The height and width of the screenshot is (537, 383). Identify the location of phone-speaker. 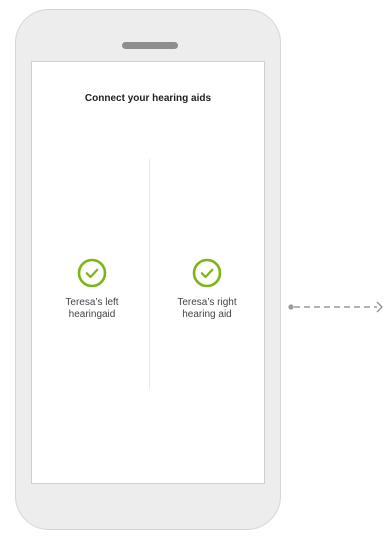
(150, 45).